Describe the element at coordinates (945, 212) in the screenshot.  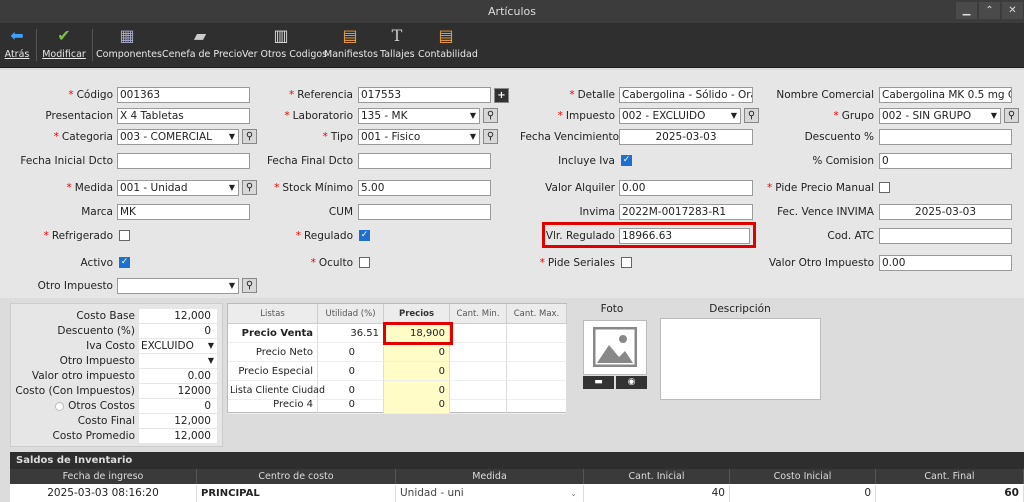
I see `fec-vence-invima-input: 2025-03-03` at that location.